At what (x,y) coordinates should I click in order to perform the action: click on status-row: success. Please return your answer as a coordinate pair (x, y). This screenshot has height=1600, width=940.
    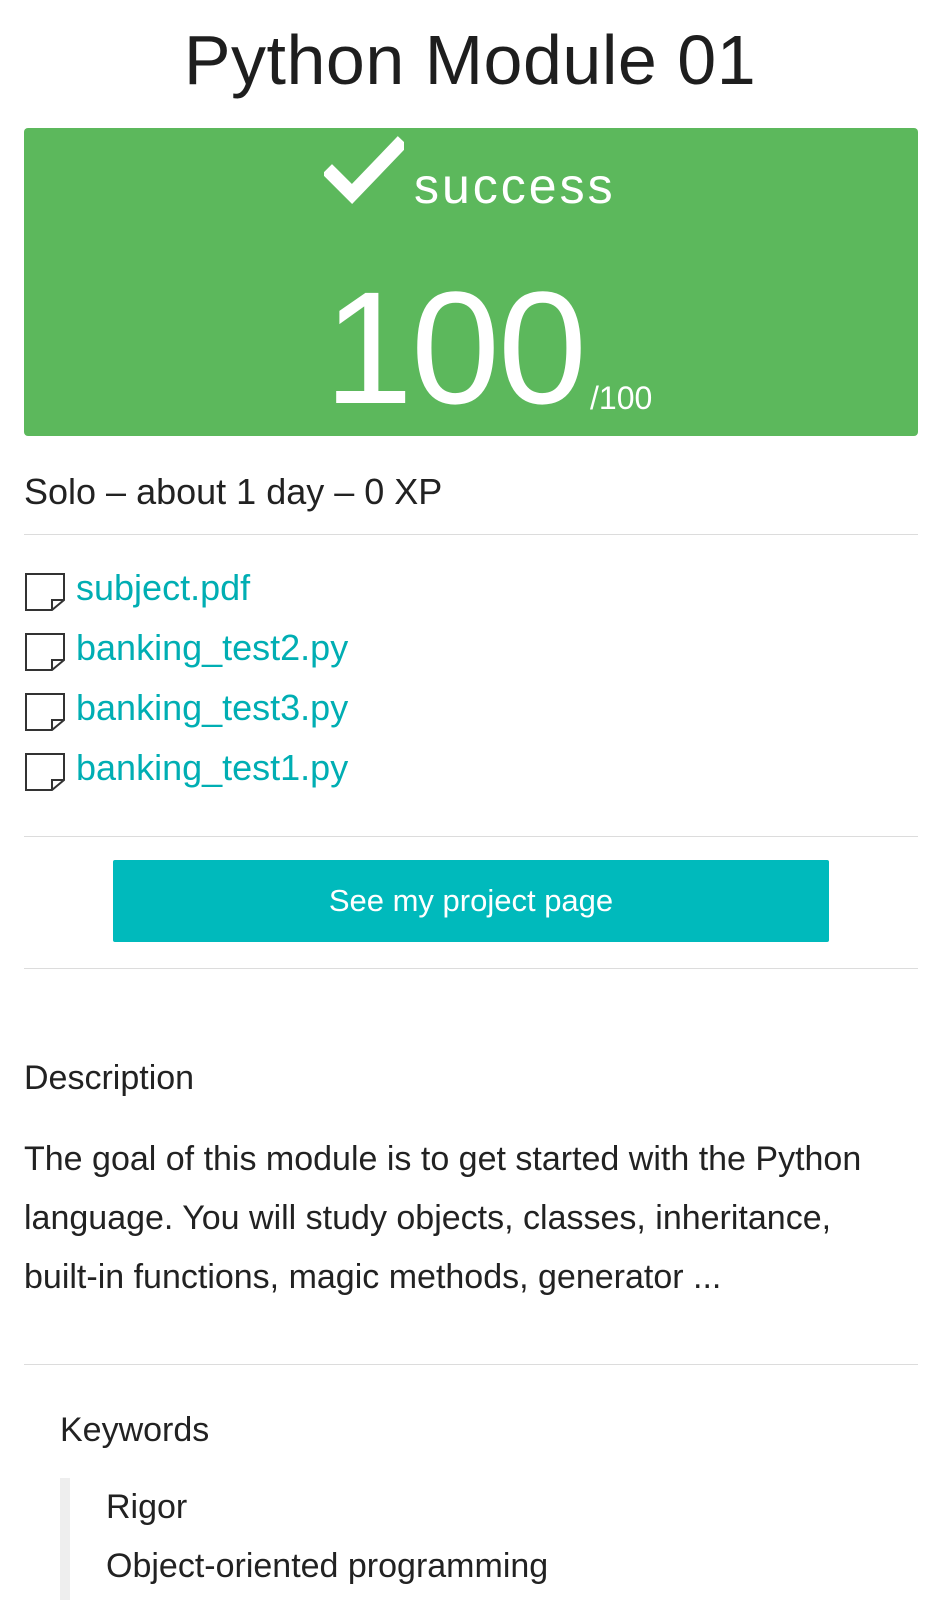
    Looking at the image, I should click on (471, 174).